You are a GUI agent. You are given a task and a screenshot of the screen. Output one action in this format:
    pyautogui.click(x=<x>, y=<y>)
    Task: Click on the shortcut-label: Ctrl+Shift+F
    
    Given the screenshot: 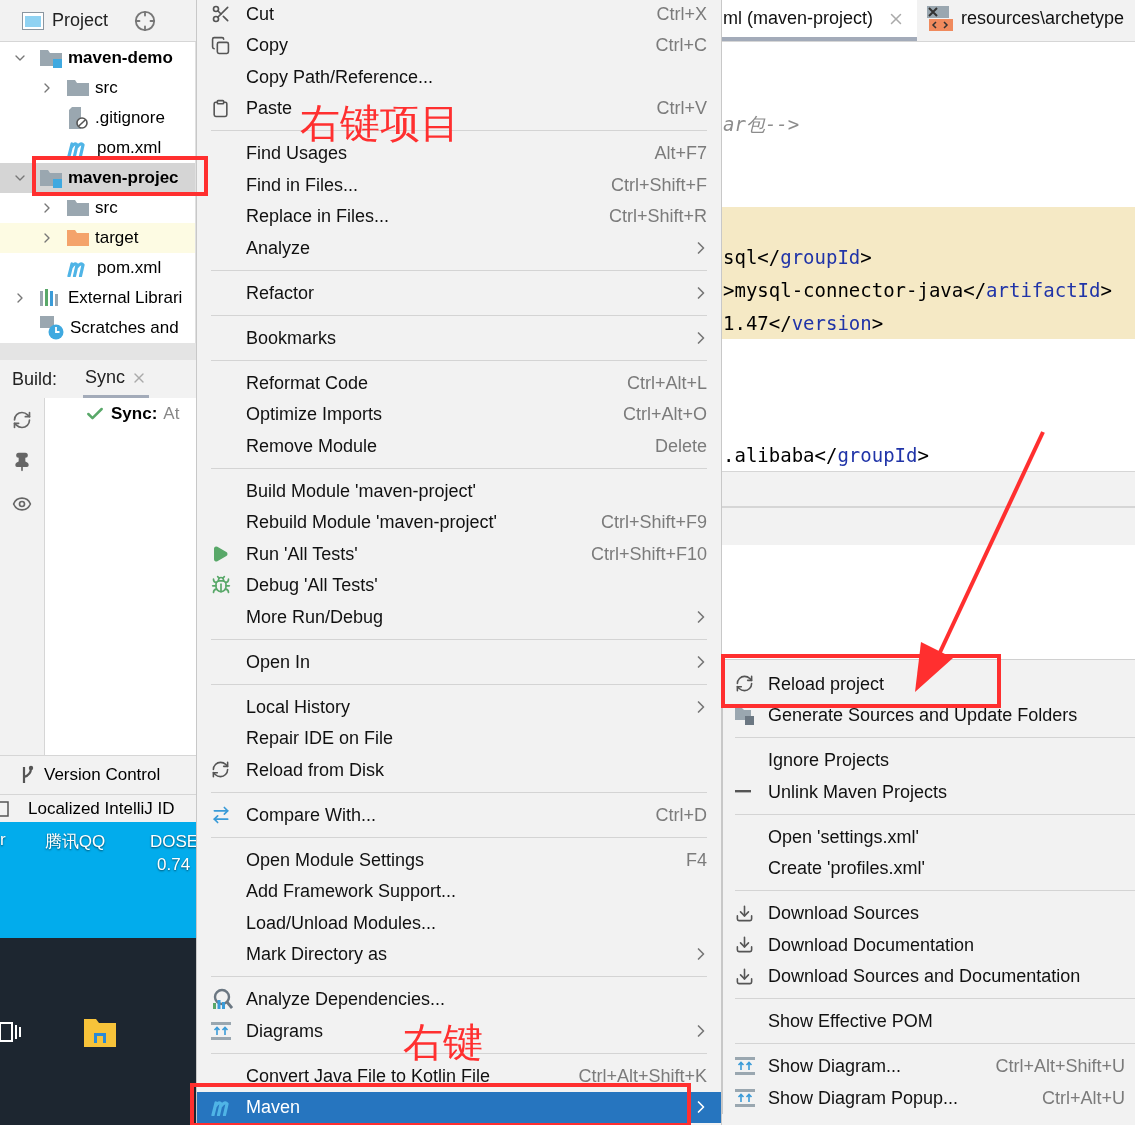 What is the action you would take?
    pyautogui.click(x=658, y=184)
    